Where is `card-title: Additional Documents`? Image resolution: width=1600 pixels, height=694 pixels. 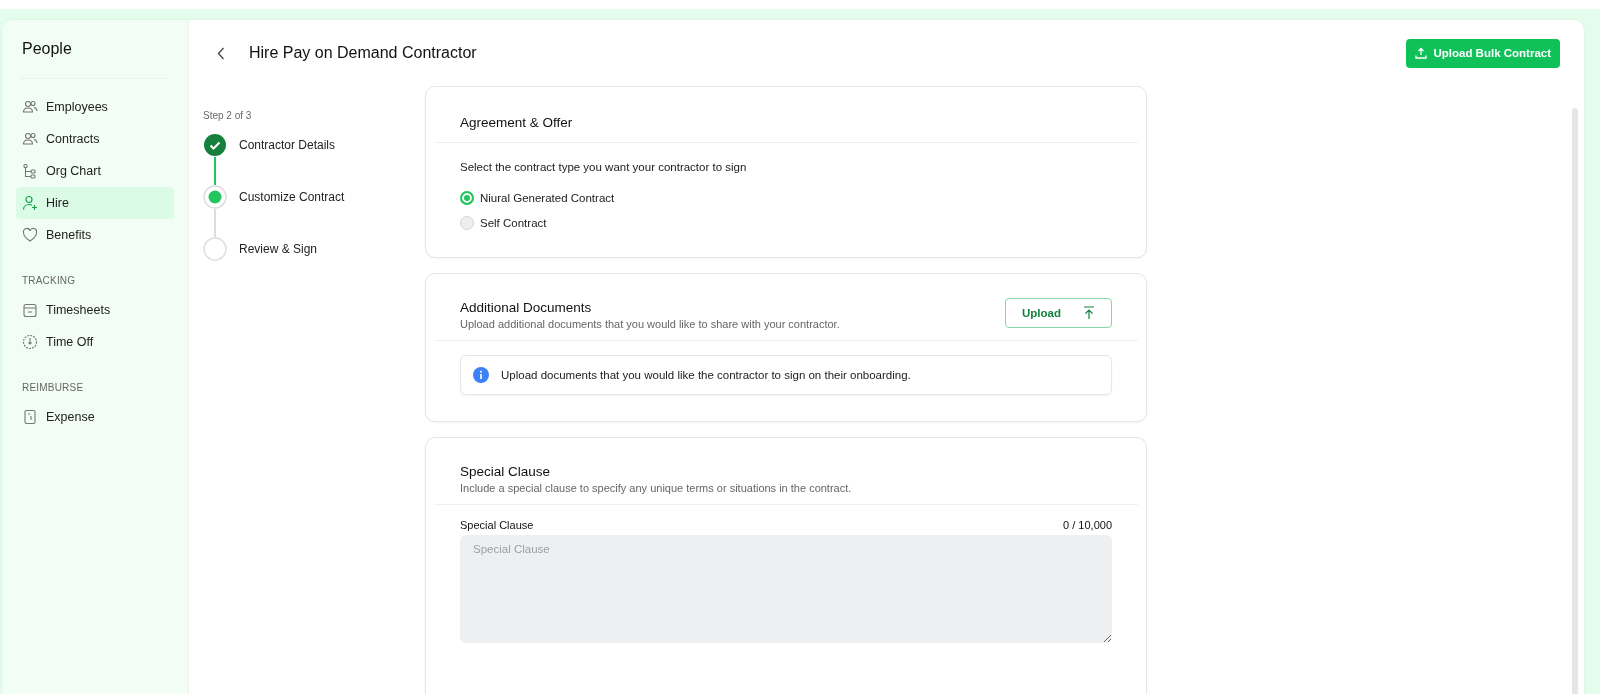 card-title: Additional Documents is located at coordinates (526, 307).